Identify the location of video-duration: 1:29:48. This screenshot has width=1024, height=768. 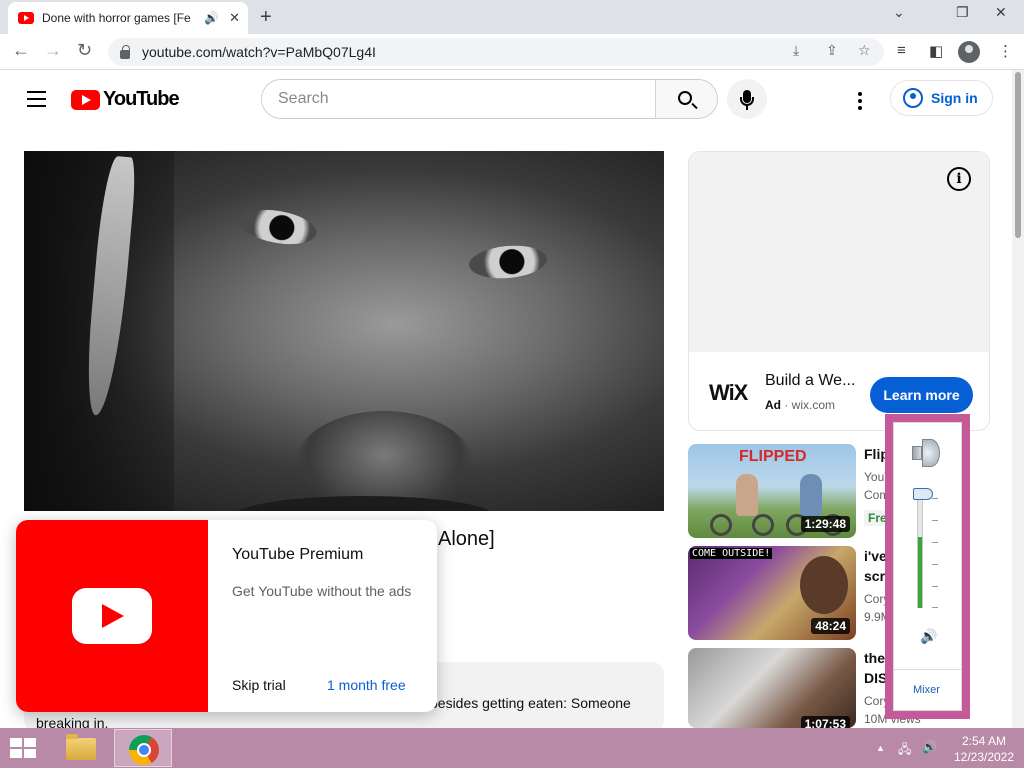
(825, 524).